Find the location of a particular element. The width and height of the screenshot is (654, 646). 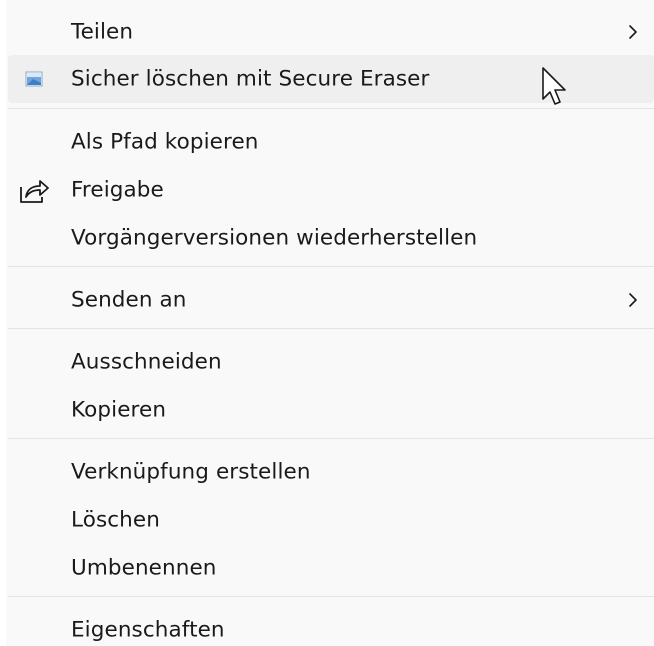

menu-item-vorgaengerversionen: Vorgängerversionen wiederherstellen is located at coordinates (331, 238).